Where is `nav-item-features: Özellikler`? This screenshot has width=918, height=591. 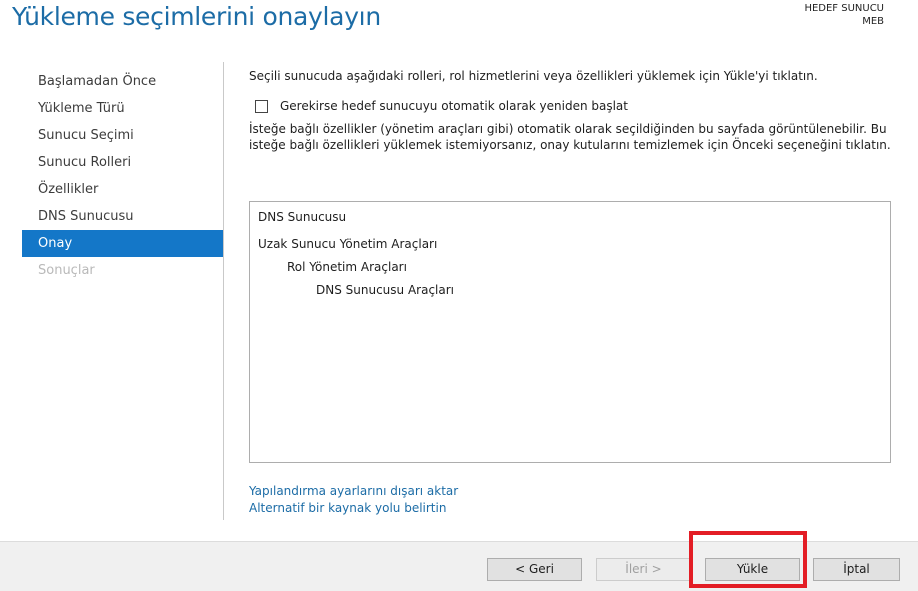 nav-item-features: Özellikler is located at coordinates (122, 189).